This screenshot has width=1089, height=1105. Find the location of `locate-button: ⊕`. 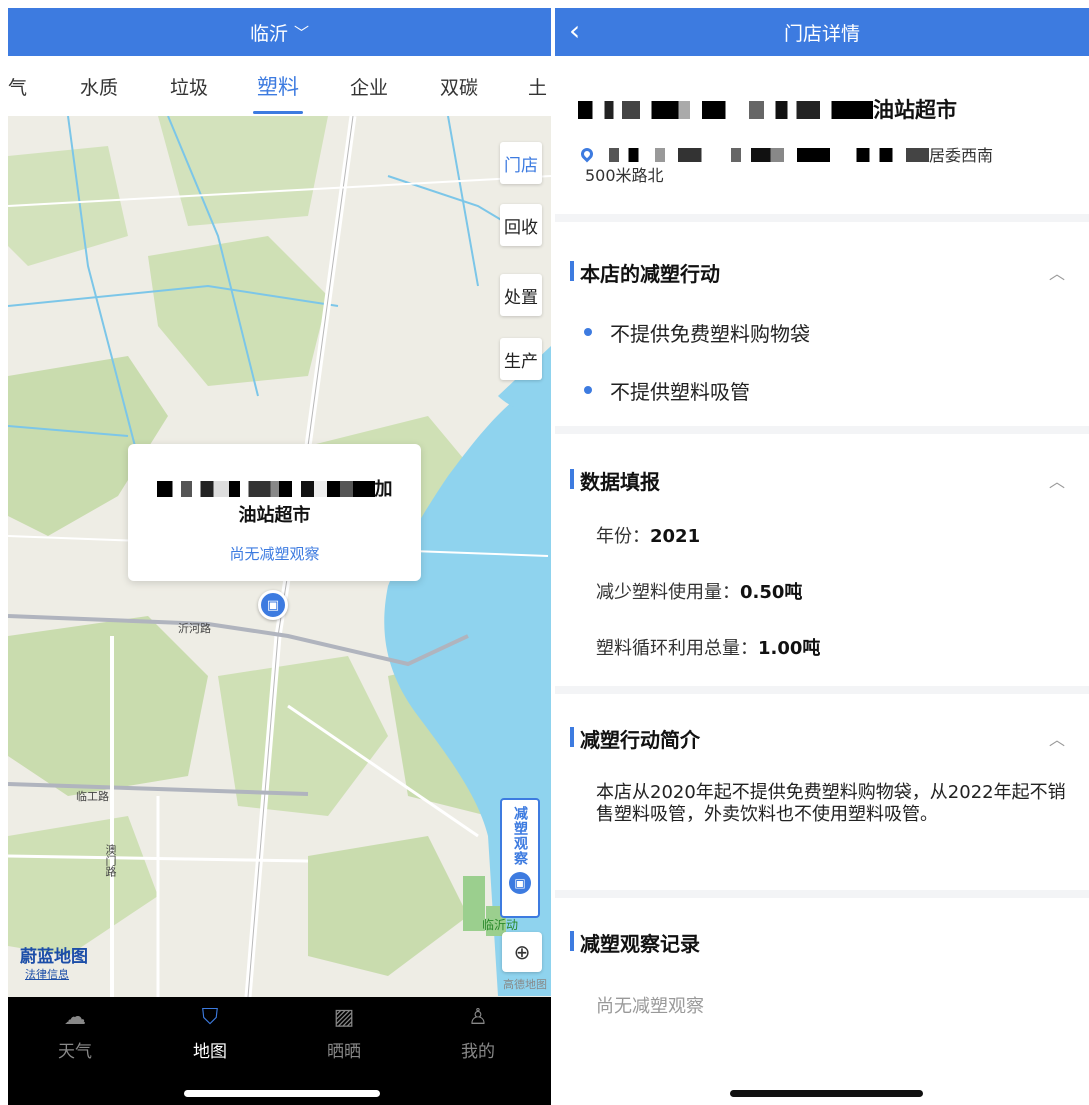

locate-button: ⊕ is located at coordinates (522, 952).